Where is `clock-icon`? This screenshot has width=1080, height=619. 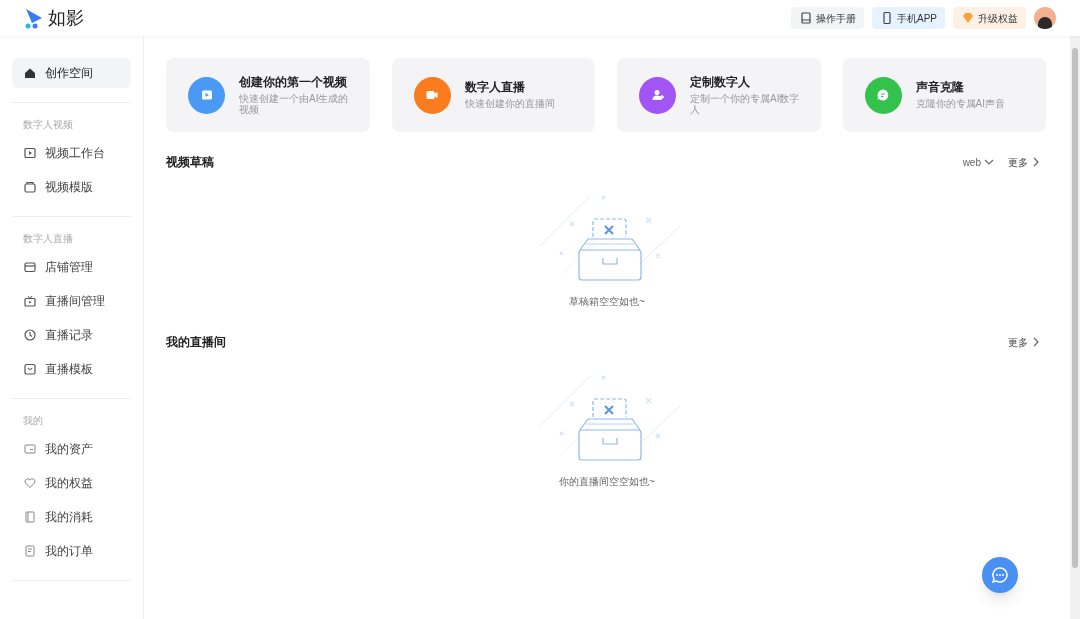 clock-icon is located at coordinates (30, 335).